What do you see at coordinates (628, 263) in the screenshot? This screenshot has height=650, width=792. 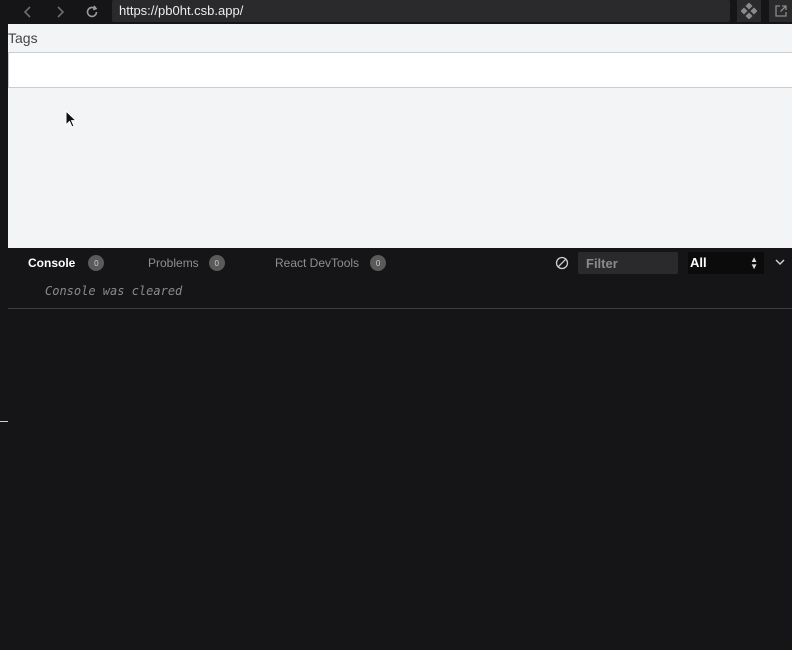 I see `console-filter-input` at bounding box center [628, 263].